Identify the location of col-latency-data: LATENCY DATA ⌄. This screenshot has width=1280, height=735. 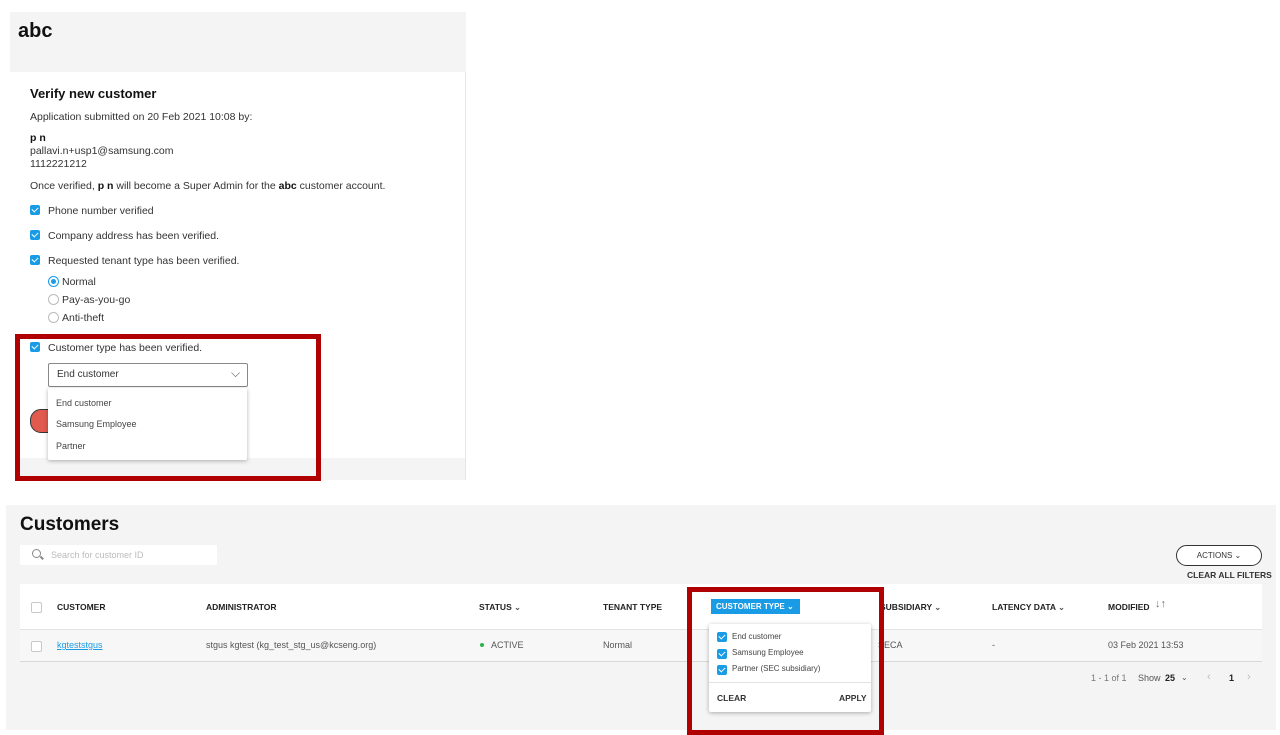
(1028, 607).